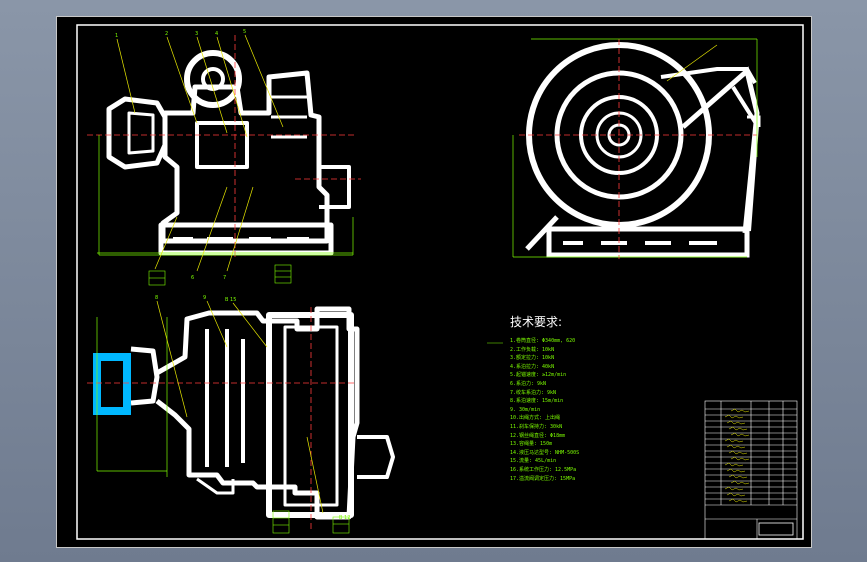 The height and width of the screenshot is (562, 867). Describe the element at coordinates (344, 518) in the screenshot. I see `section-label-2: B 12` at that location.